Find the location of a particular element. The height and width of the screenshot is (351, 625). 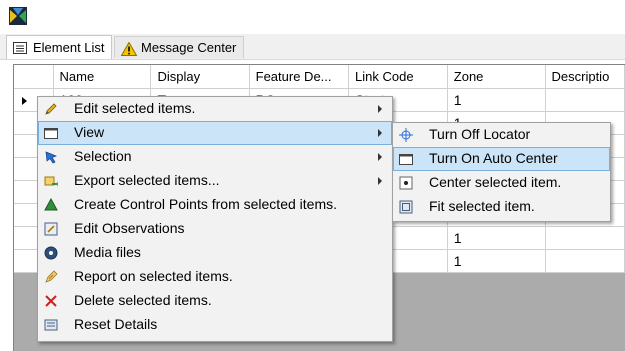

menu-item-label: Report on selected items. is located at coordinates (153, 276).